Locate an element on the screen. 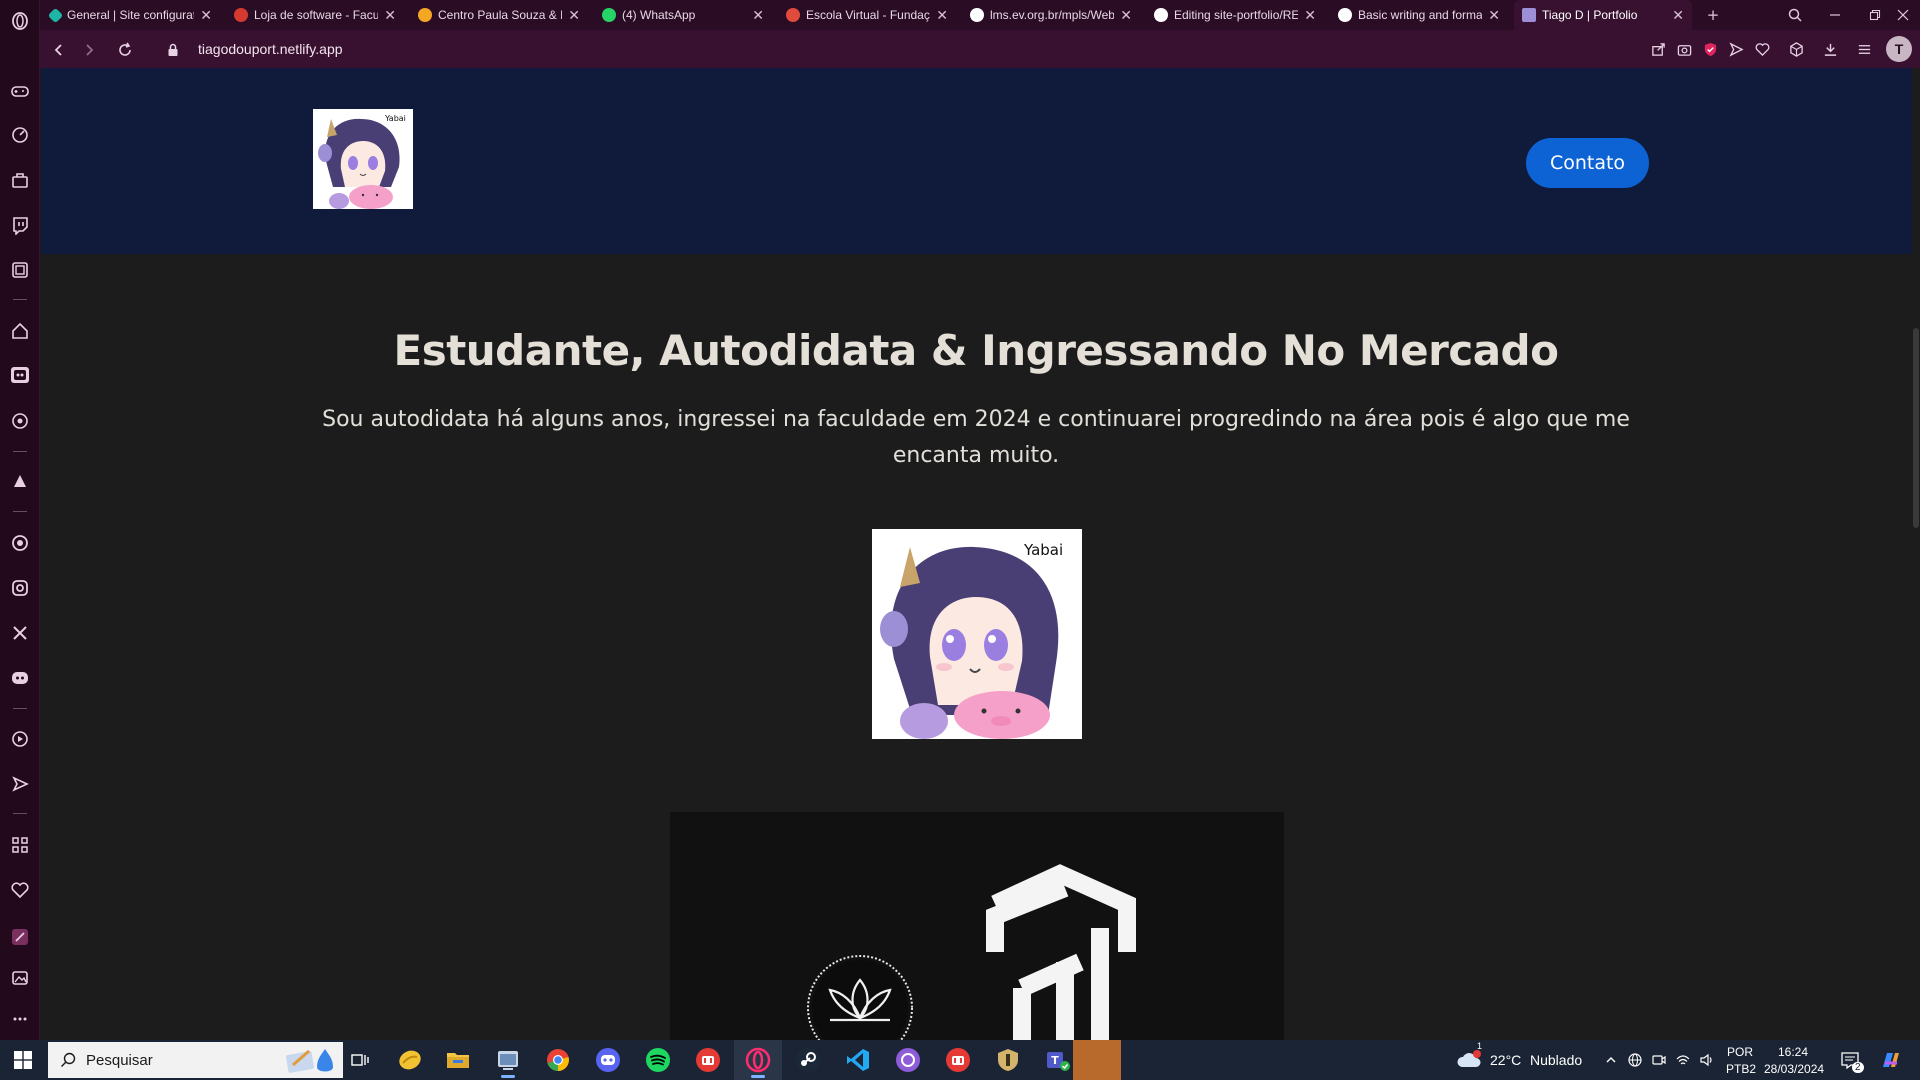 The height and width of the screenshot is (1080, 1920). chrome-icon is located at coordinates (558, 1060).